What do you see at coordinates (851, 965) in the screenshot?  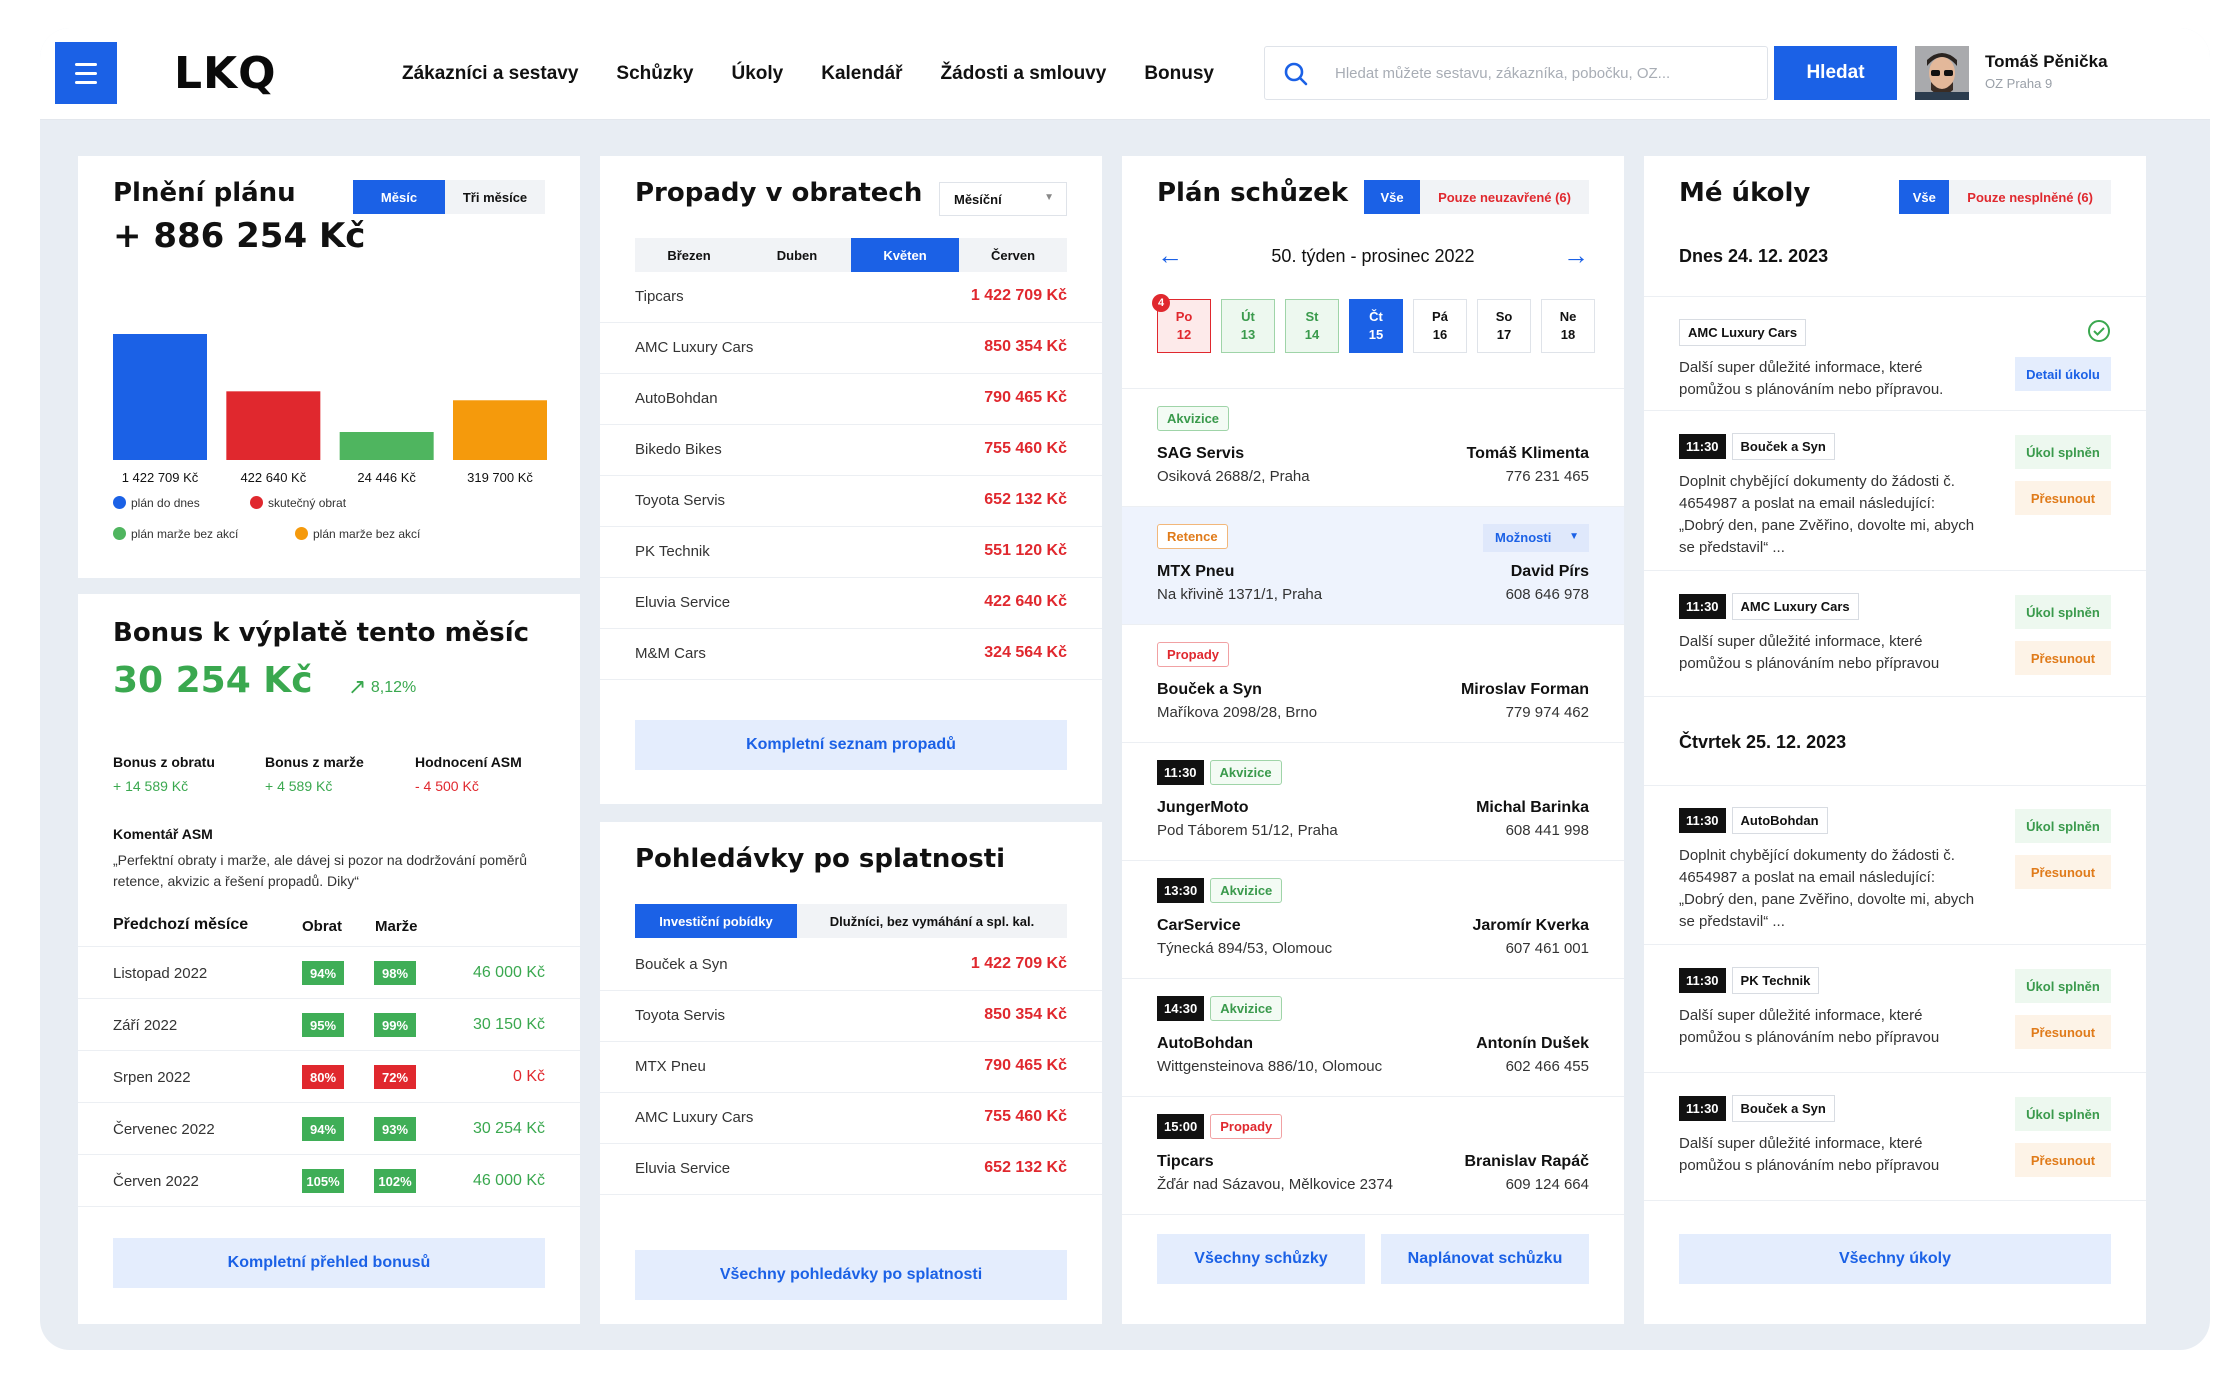 I see `list-row: Bouček a Syn 1 422 709 Kč` at bounding box center [851, 965].